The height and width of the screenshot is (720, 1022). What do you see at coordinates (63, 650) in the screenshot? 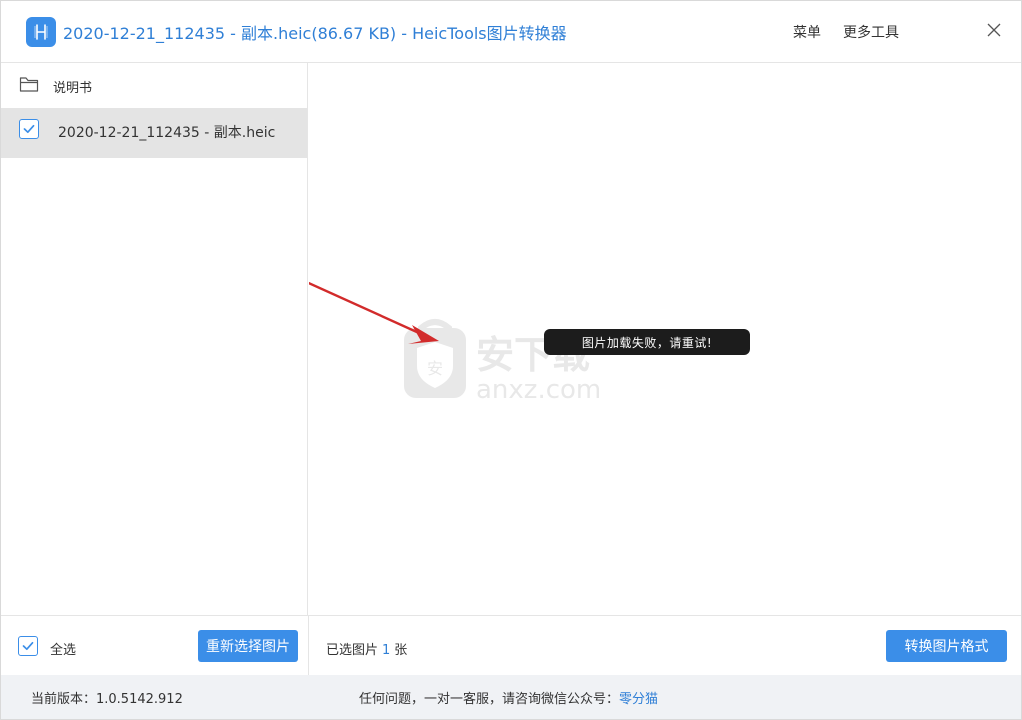
I see `select-all-label: 全选` at bounding box center [63, 650].